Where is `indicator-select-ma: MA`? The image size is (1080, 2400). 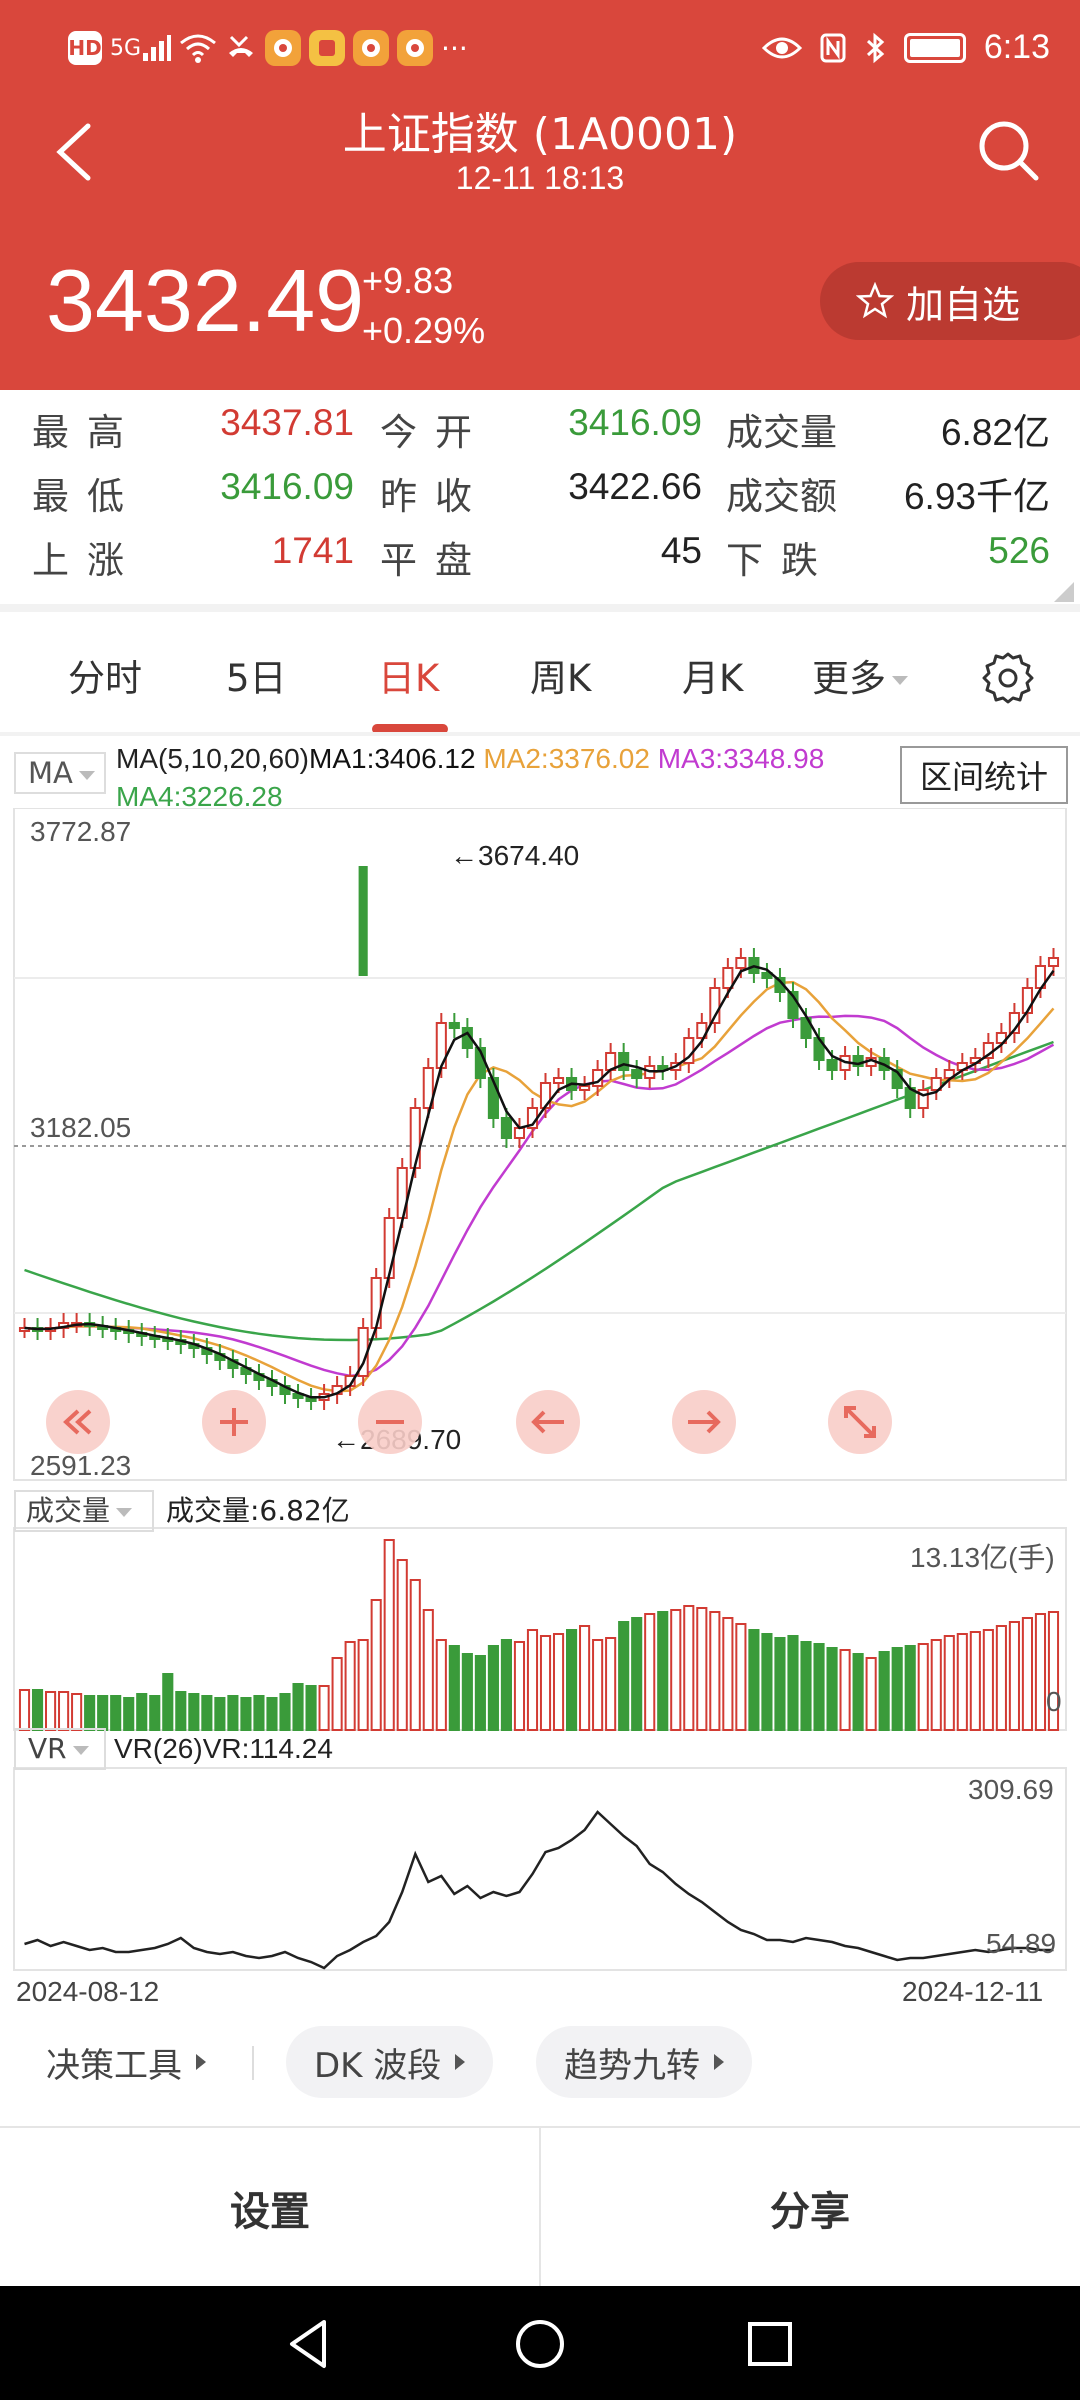
indicator-select-ma: MA is located at coordinates (60, 773).